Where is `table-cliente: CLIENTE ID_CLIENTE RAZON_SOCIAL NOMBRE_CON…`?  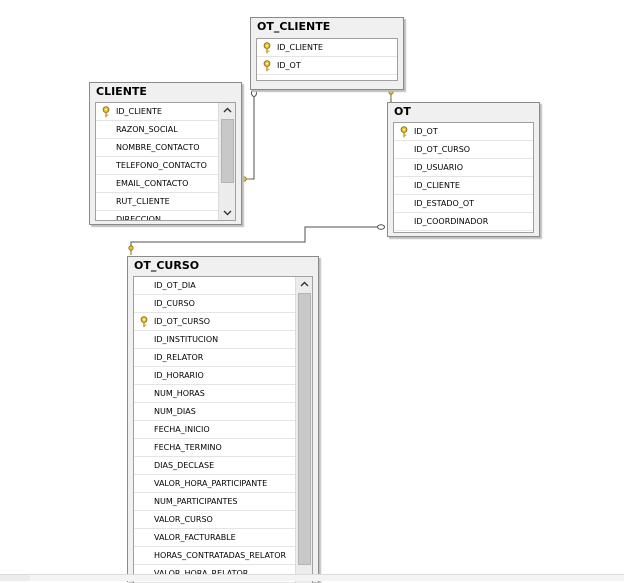 table-cliente: CLIENTE ID_CLIENTE RAZON_SOCIAL NOMBRE_CON… is located at coordinates (165, 153).